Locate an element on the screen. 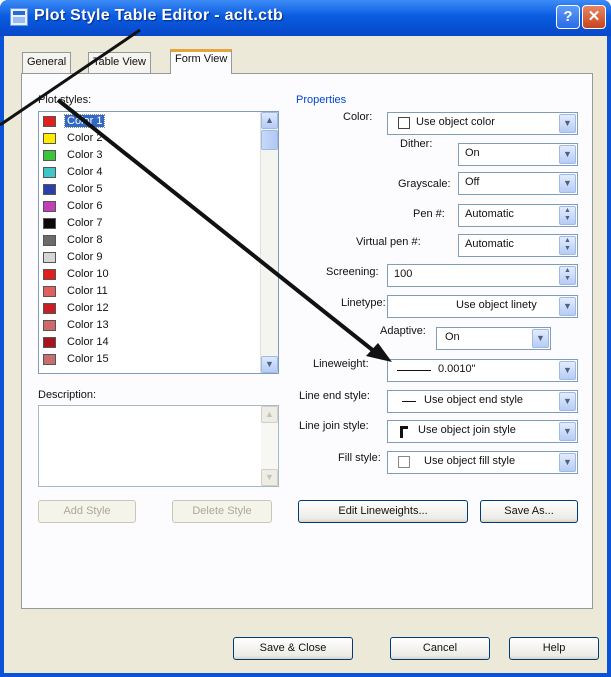  grayscale-select: Off ▼ is located at coordinates (518, 183).